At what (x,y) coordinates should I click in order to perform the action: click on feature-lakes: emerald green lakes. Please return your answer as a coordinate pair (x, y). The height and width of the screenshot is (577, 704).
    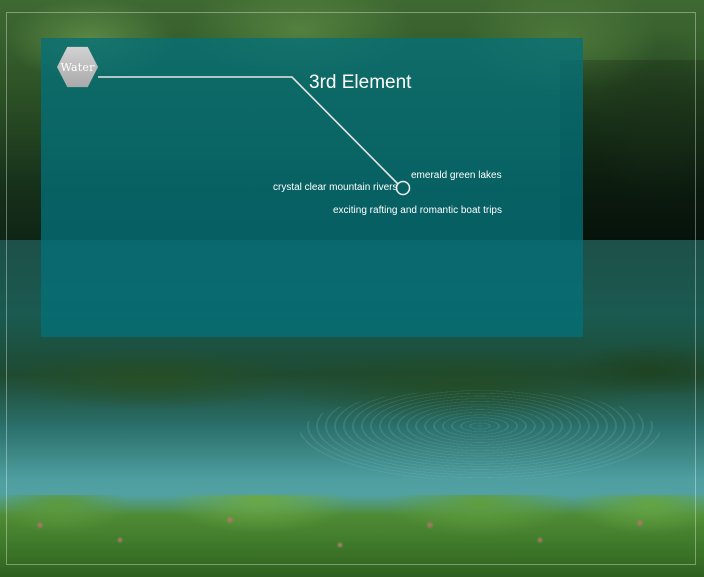
    Looking at the image, I should click on (456, 175).